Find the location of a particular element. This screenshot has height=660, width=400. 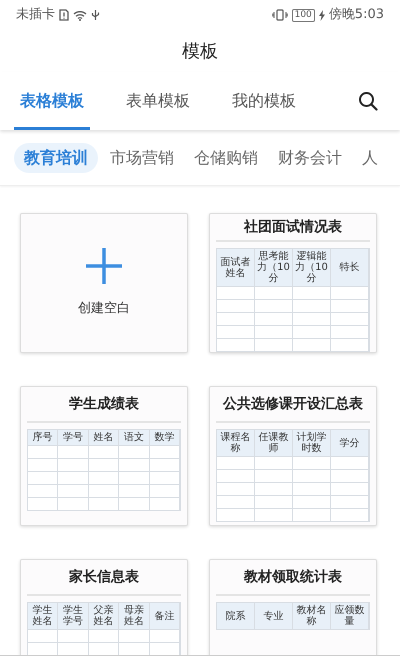

column-header: 学生学号 is located at coordinates (73, 616).